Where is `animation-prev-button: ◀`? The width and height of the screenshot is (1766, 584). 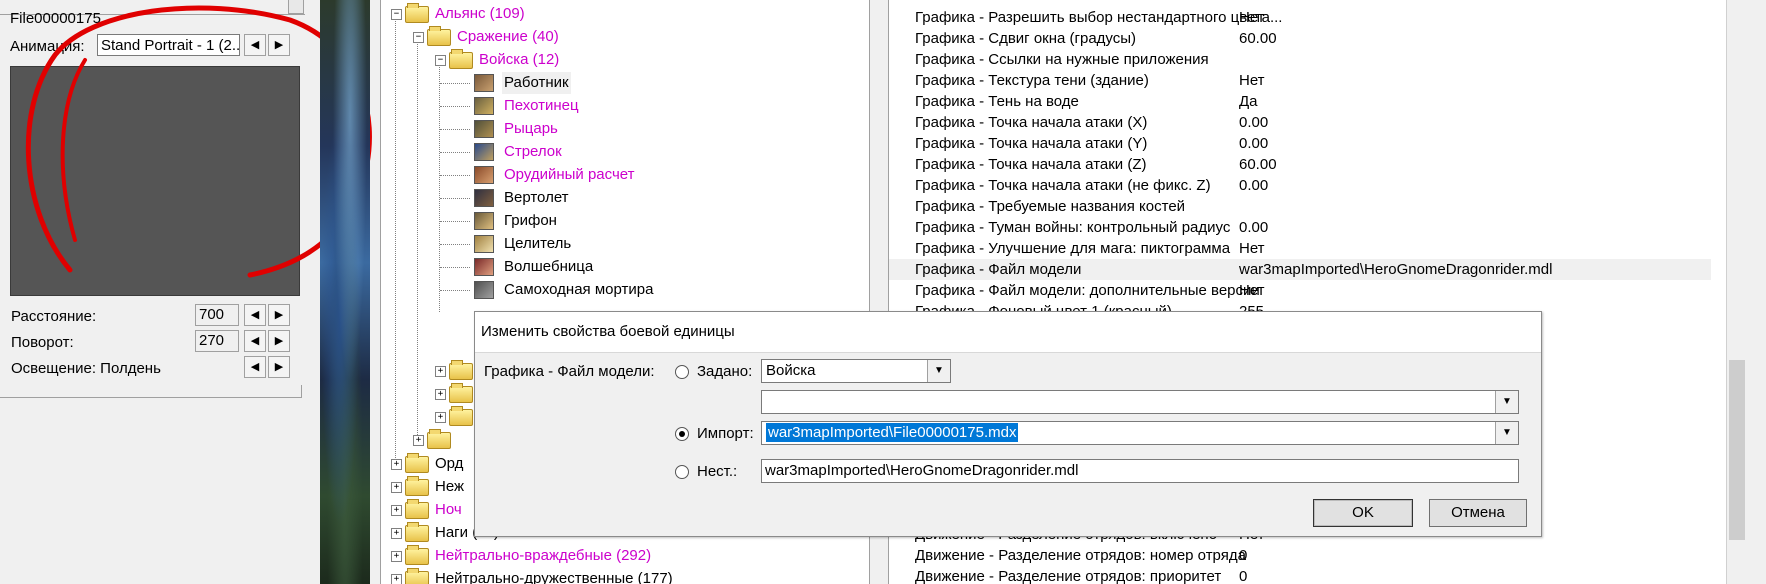 animation-prev-button: ◀ is located at coordinates (255, 45).